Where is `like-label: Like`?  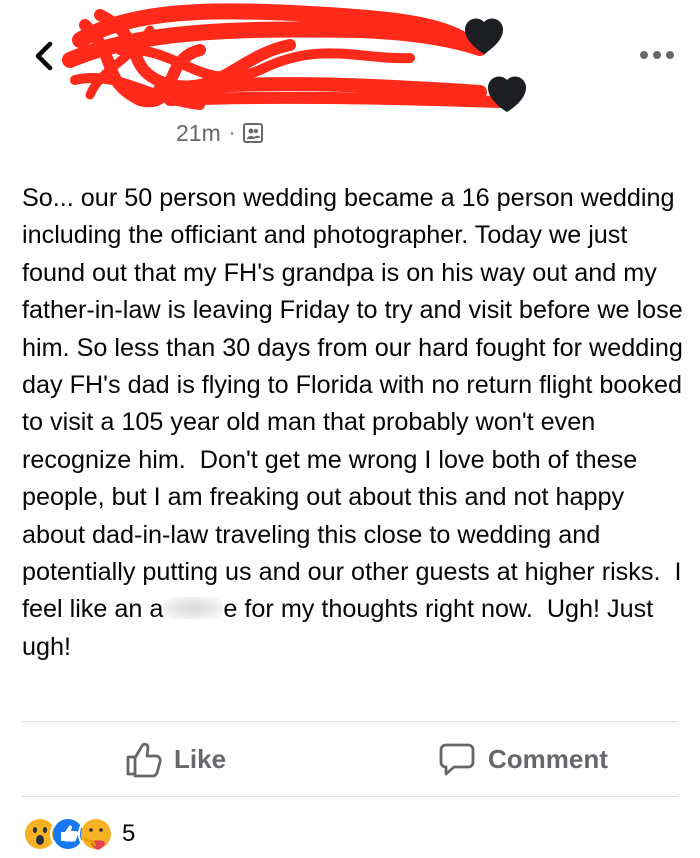 like-label: Like is located at coordinates (200, 758).